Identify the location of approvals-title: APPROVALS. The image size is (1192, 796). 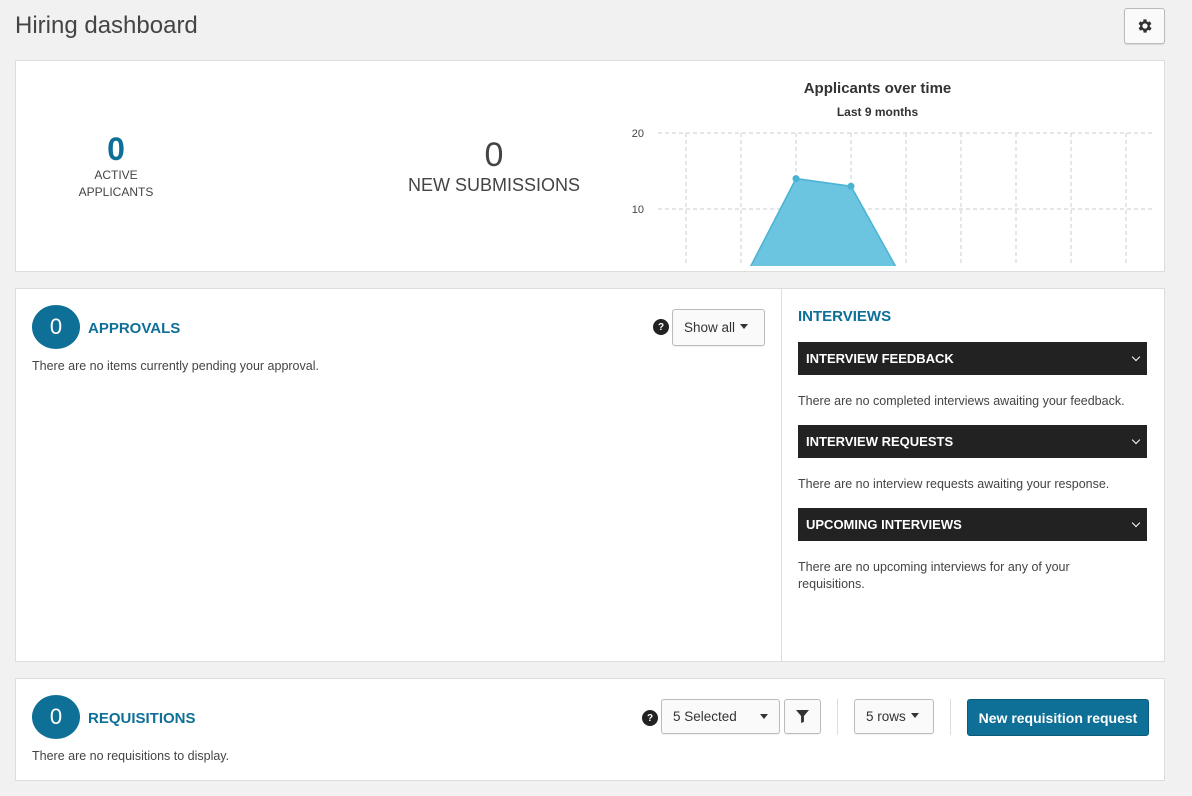
(134, 328).